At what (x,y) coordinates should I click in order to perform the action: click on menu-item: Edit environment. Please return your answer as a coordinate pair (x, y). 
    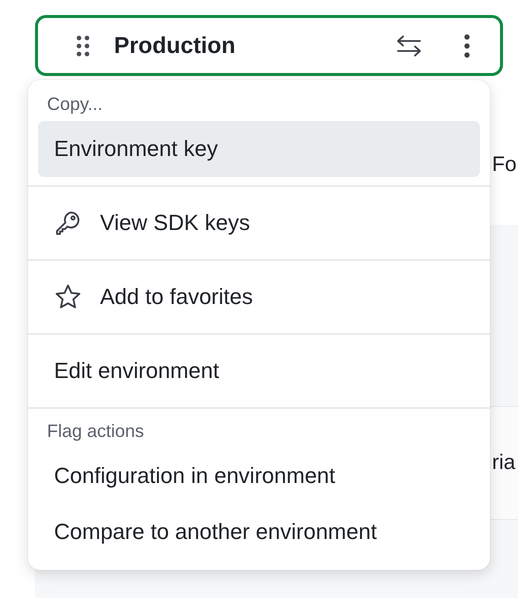
    Looking at the image, I should click on (259, 371).